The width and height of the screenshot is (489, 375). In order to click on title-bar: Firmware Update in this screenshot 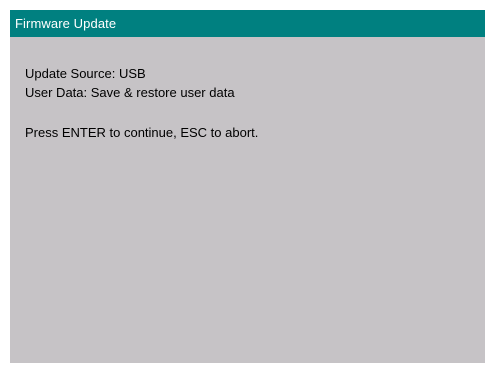, I will do `click(247, 23)`.